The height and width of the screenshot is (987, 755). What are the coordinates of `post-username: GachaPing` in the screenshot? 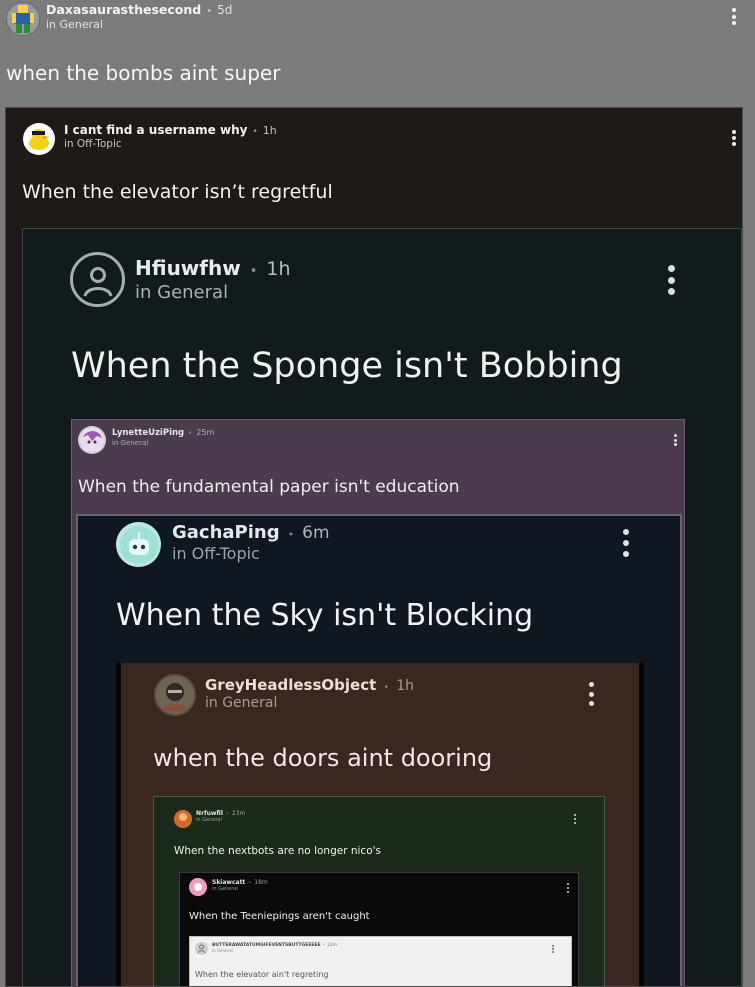 It's located at (226, 532).